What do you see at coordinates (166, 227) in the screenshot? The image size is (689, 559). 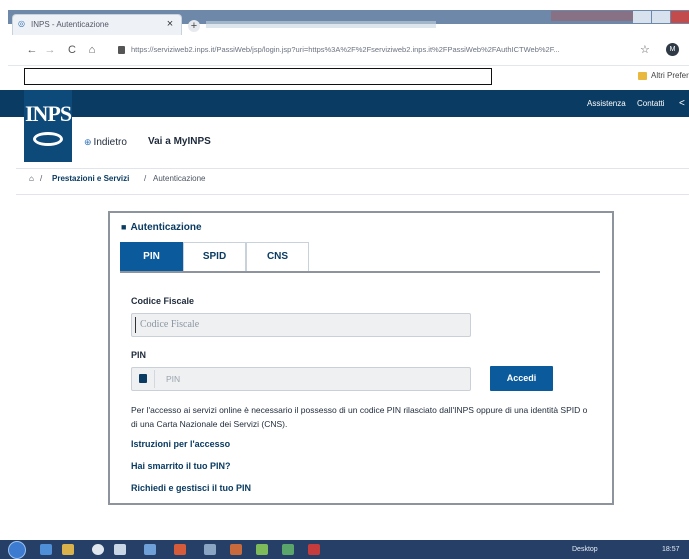 I see `panel-title-text: Autenticazione` at bounding box center [166, 227].